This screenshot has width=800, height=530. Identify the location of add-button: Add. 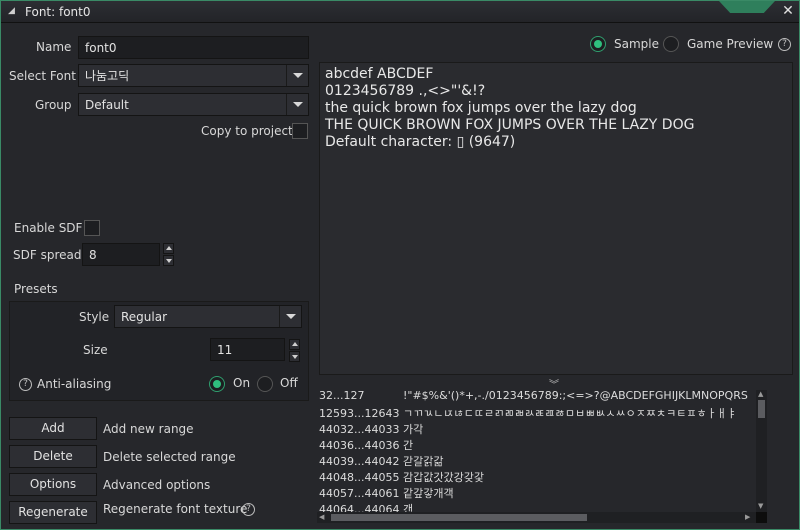
(53, 428).